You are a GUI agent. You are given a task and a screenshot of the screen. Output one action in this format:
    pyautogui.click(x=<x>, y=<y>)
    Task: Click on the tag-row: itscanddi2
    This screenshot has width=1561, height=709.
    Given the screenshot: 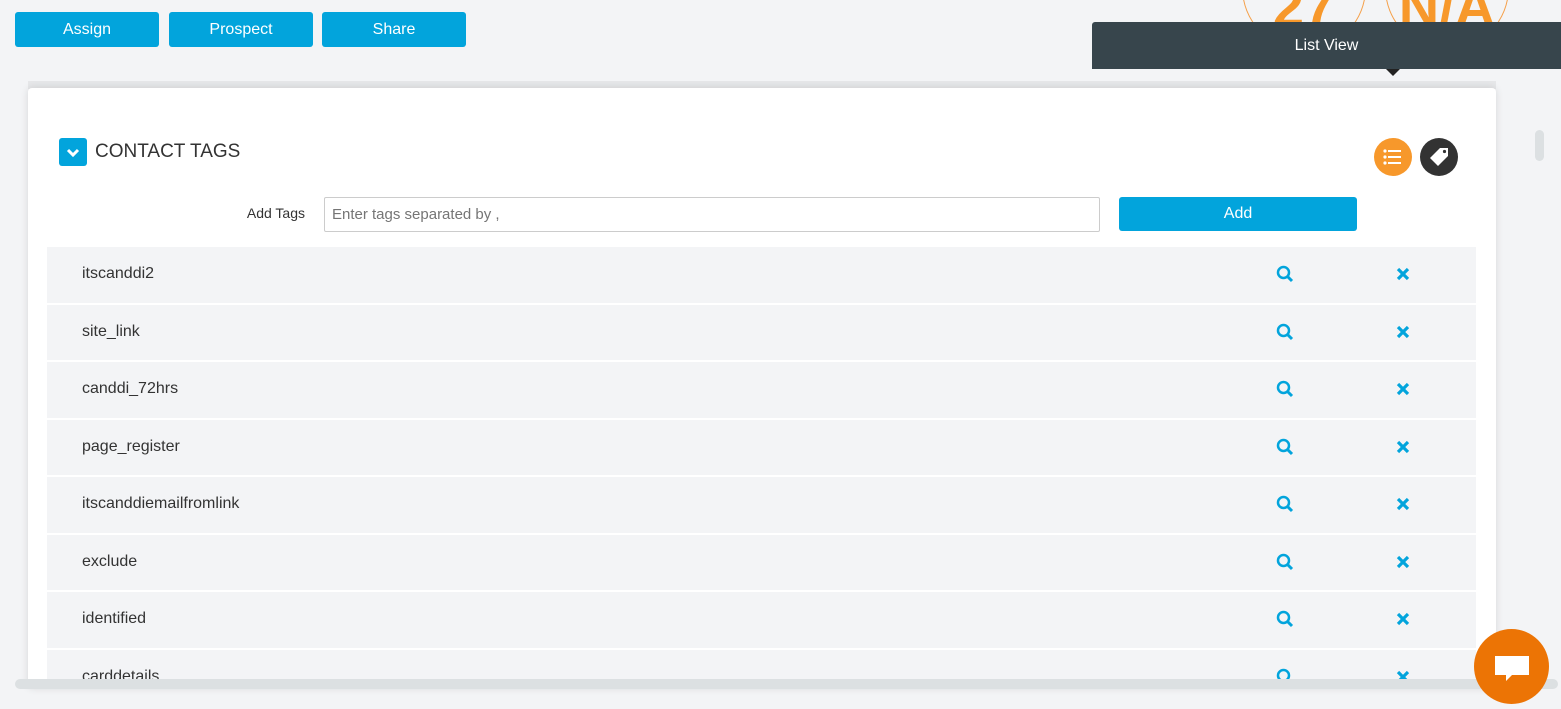 What is the action you would take?
    pyautogui.click(x=761, y=275)
    